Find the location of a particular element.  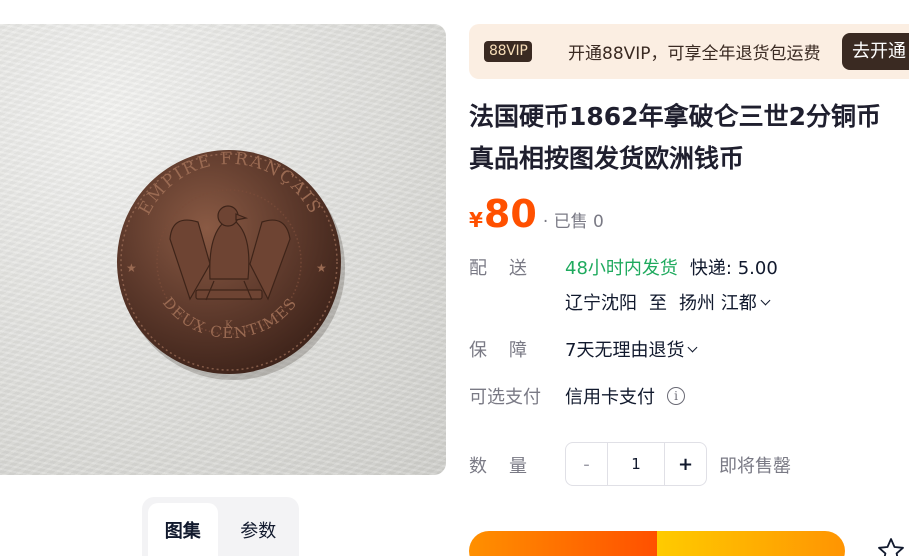

quantity-stepper: - 1 + is located at coordinates (636, 464).